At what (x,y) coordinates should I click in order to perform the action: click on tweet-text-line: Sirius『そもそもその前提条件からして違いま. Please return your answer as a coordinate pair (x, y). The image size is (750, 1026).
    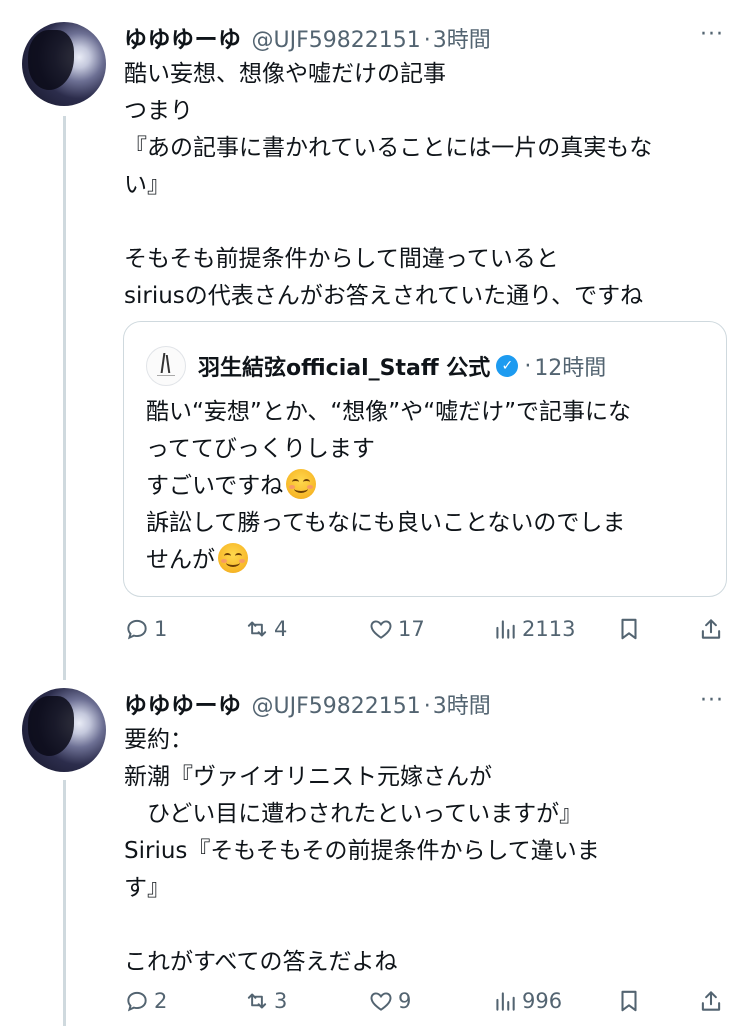
    Looking at the image, I should click on (362, 851).